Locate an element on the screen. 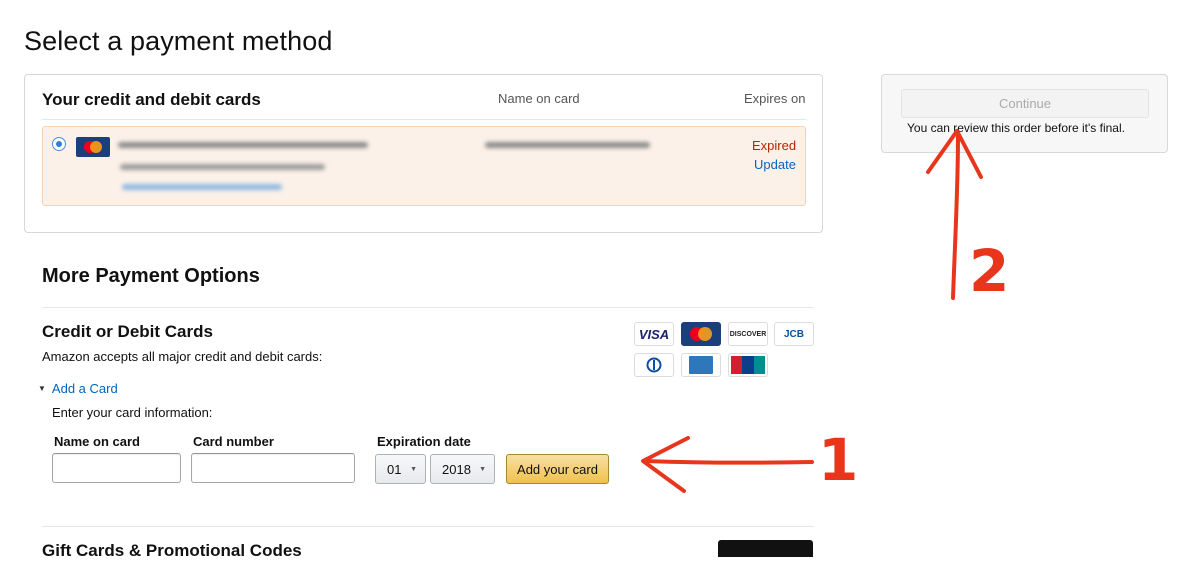  arrow-2-head is located at coordinates (954, 154).